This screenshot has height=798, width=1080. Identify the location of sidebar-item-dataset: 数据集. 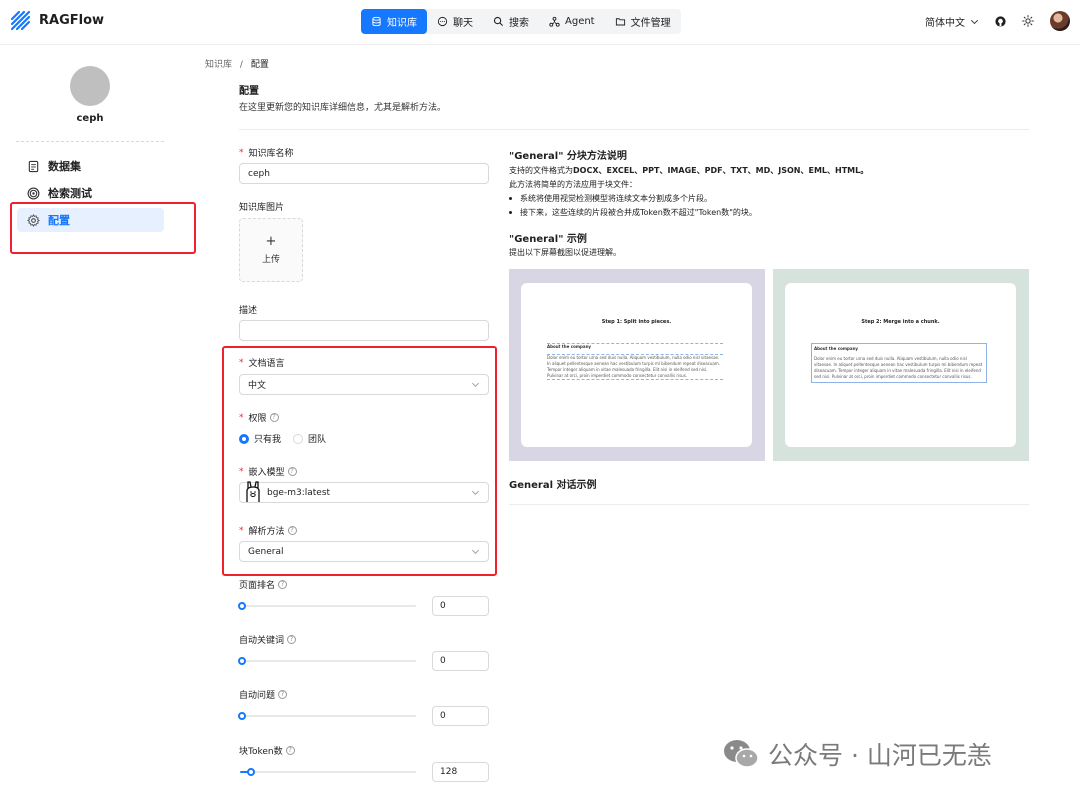
(90, 166).